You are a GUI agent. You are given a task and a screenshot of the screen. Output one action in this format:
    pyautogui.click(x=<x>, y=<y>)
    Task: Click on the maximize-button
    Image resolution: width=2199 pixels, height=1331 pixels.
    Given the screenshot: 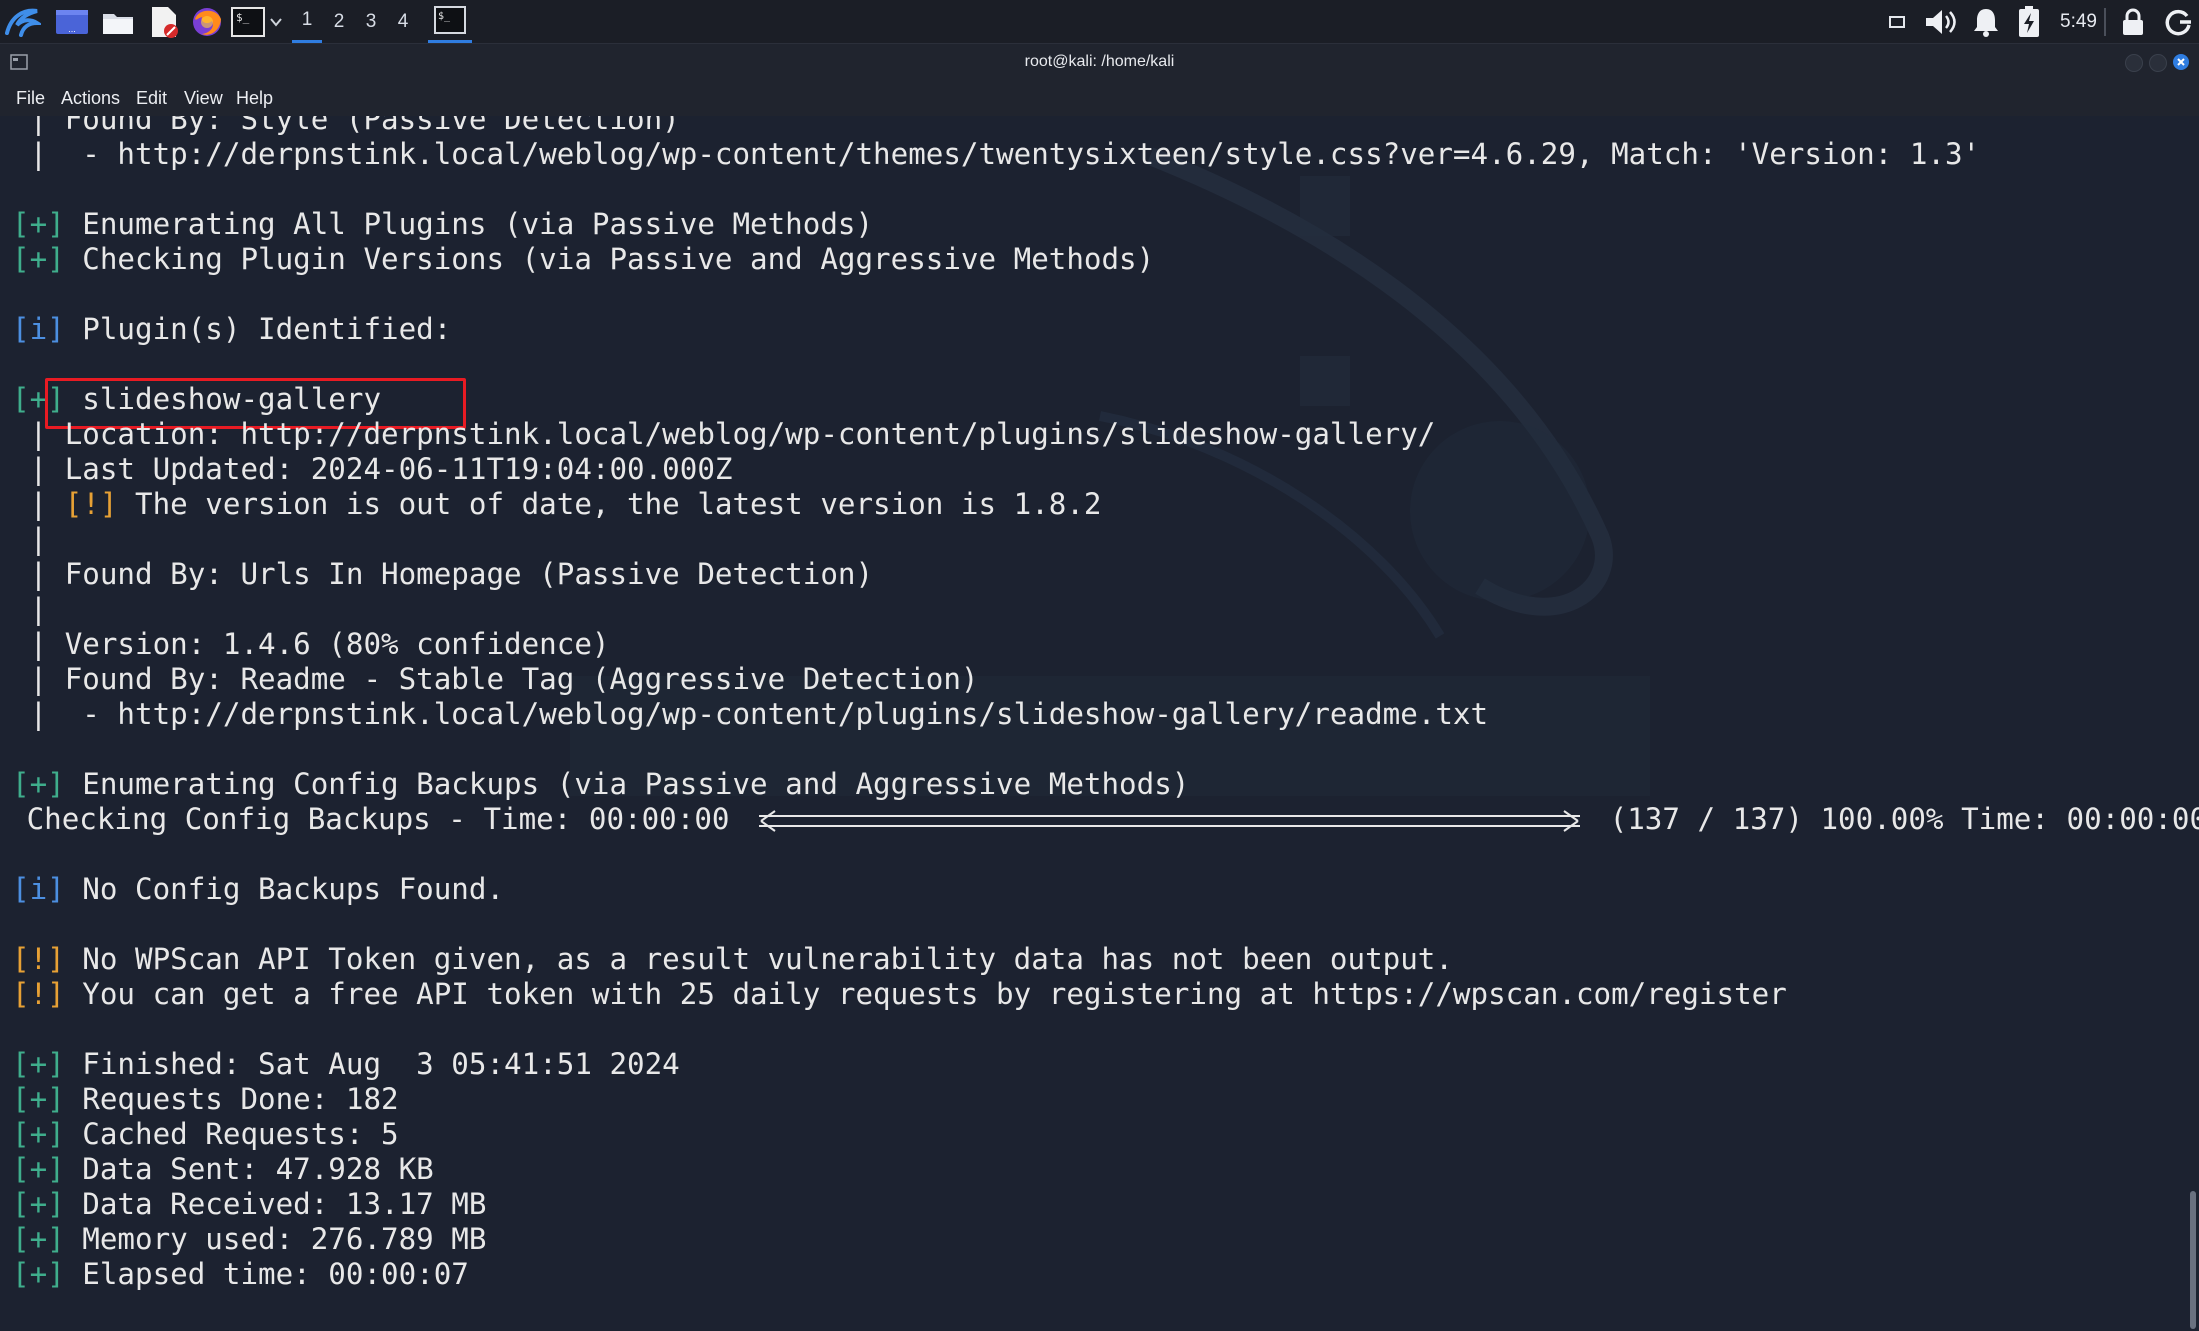 What is the action you would take?
    pyautogui.click(x=2158, y=63)
    